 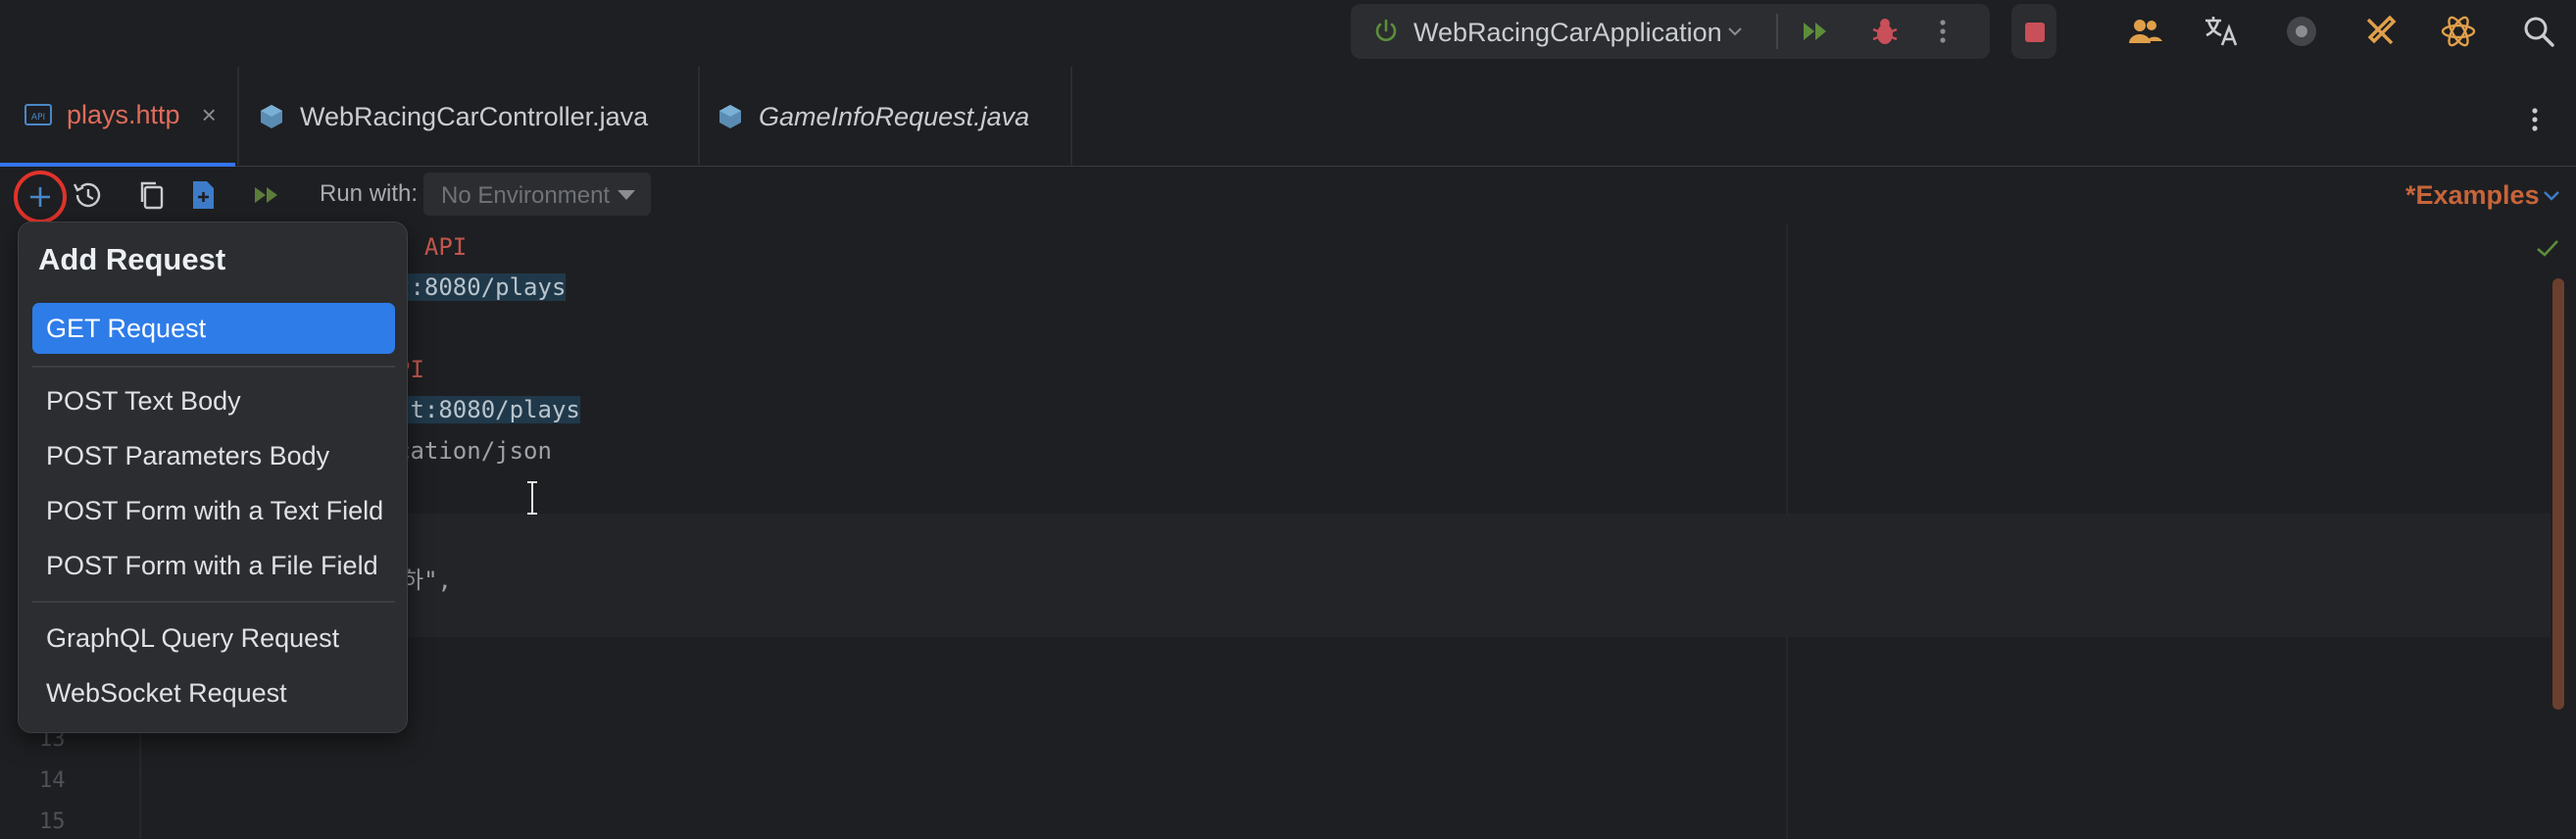 I want to click on dropdown-arrow-icon, so click(x=626, y=195).